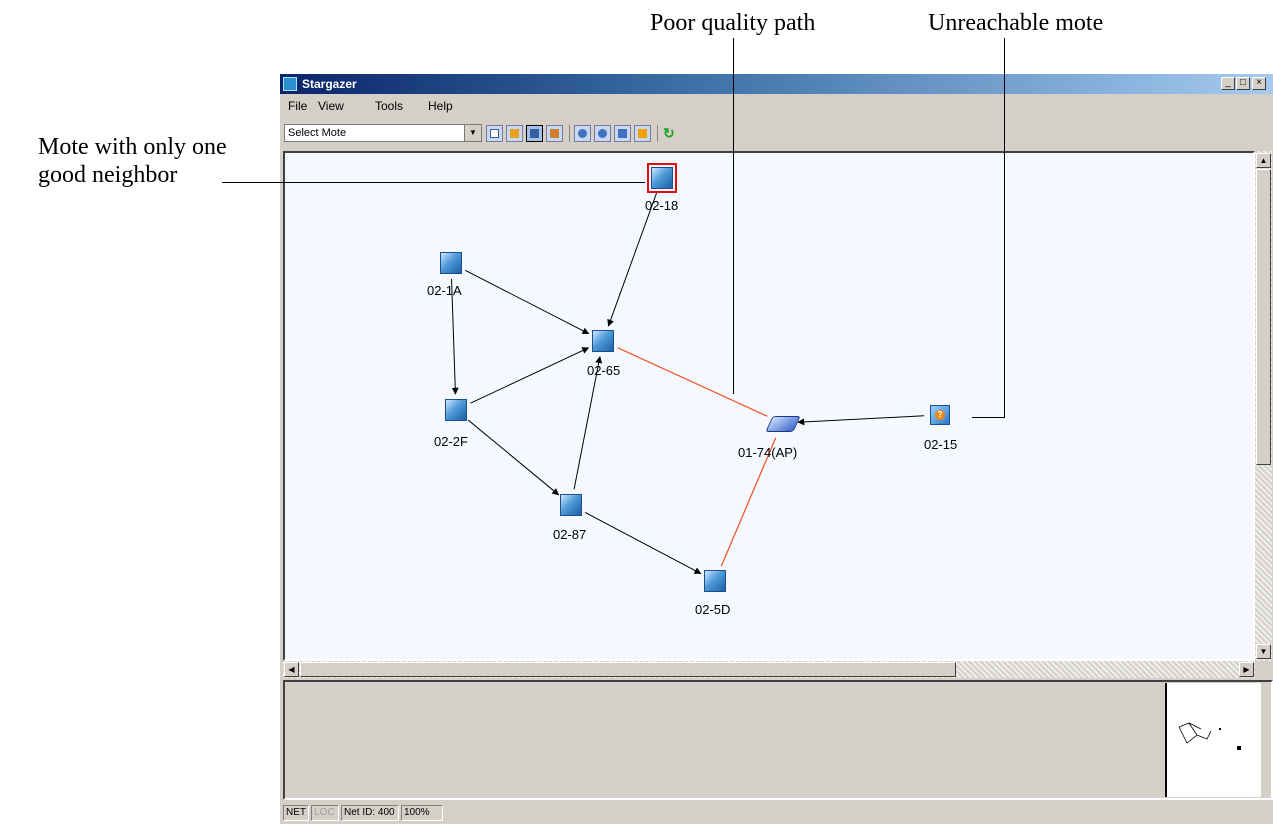 The width and height of the screenshot is (1273, 824). I want to click on network-icon, so click(534, 133).